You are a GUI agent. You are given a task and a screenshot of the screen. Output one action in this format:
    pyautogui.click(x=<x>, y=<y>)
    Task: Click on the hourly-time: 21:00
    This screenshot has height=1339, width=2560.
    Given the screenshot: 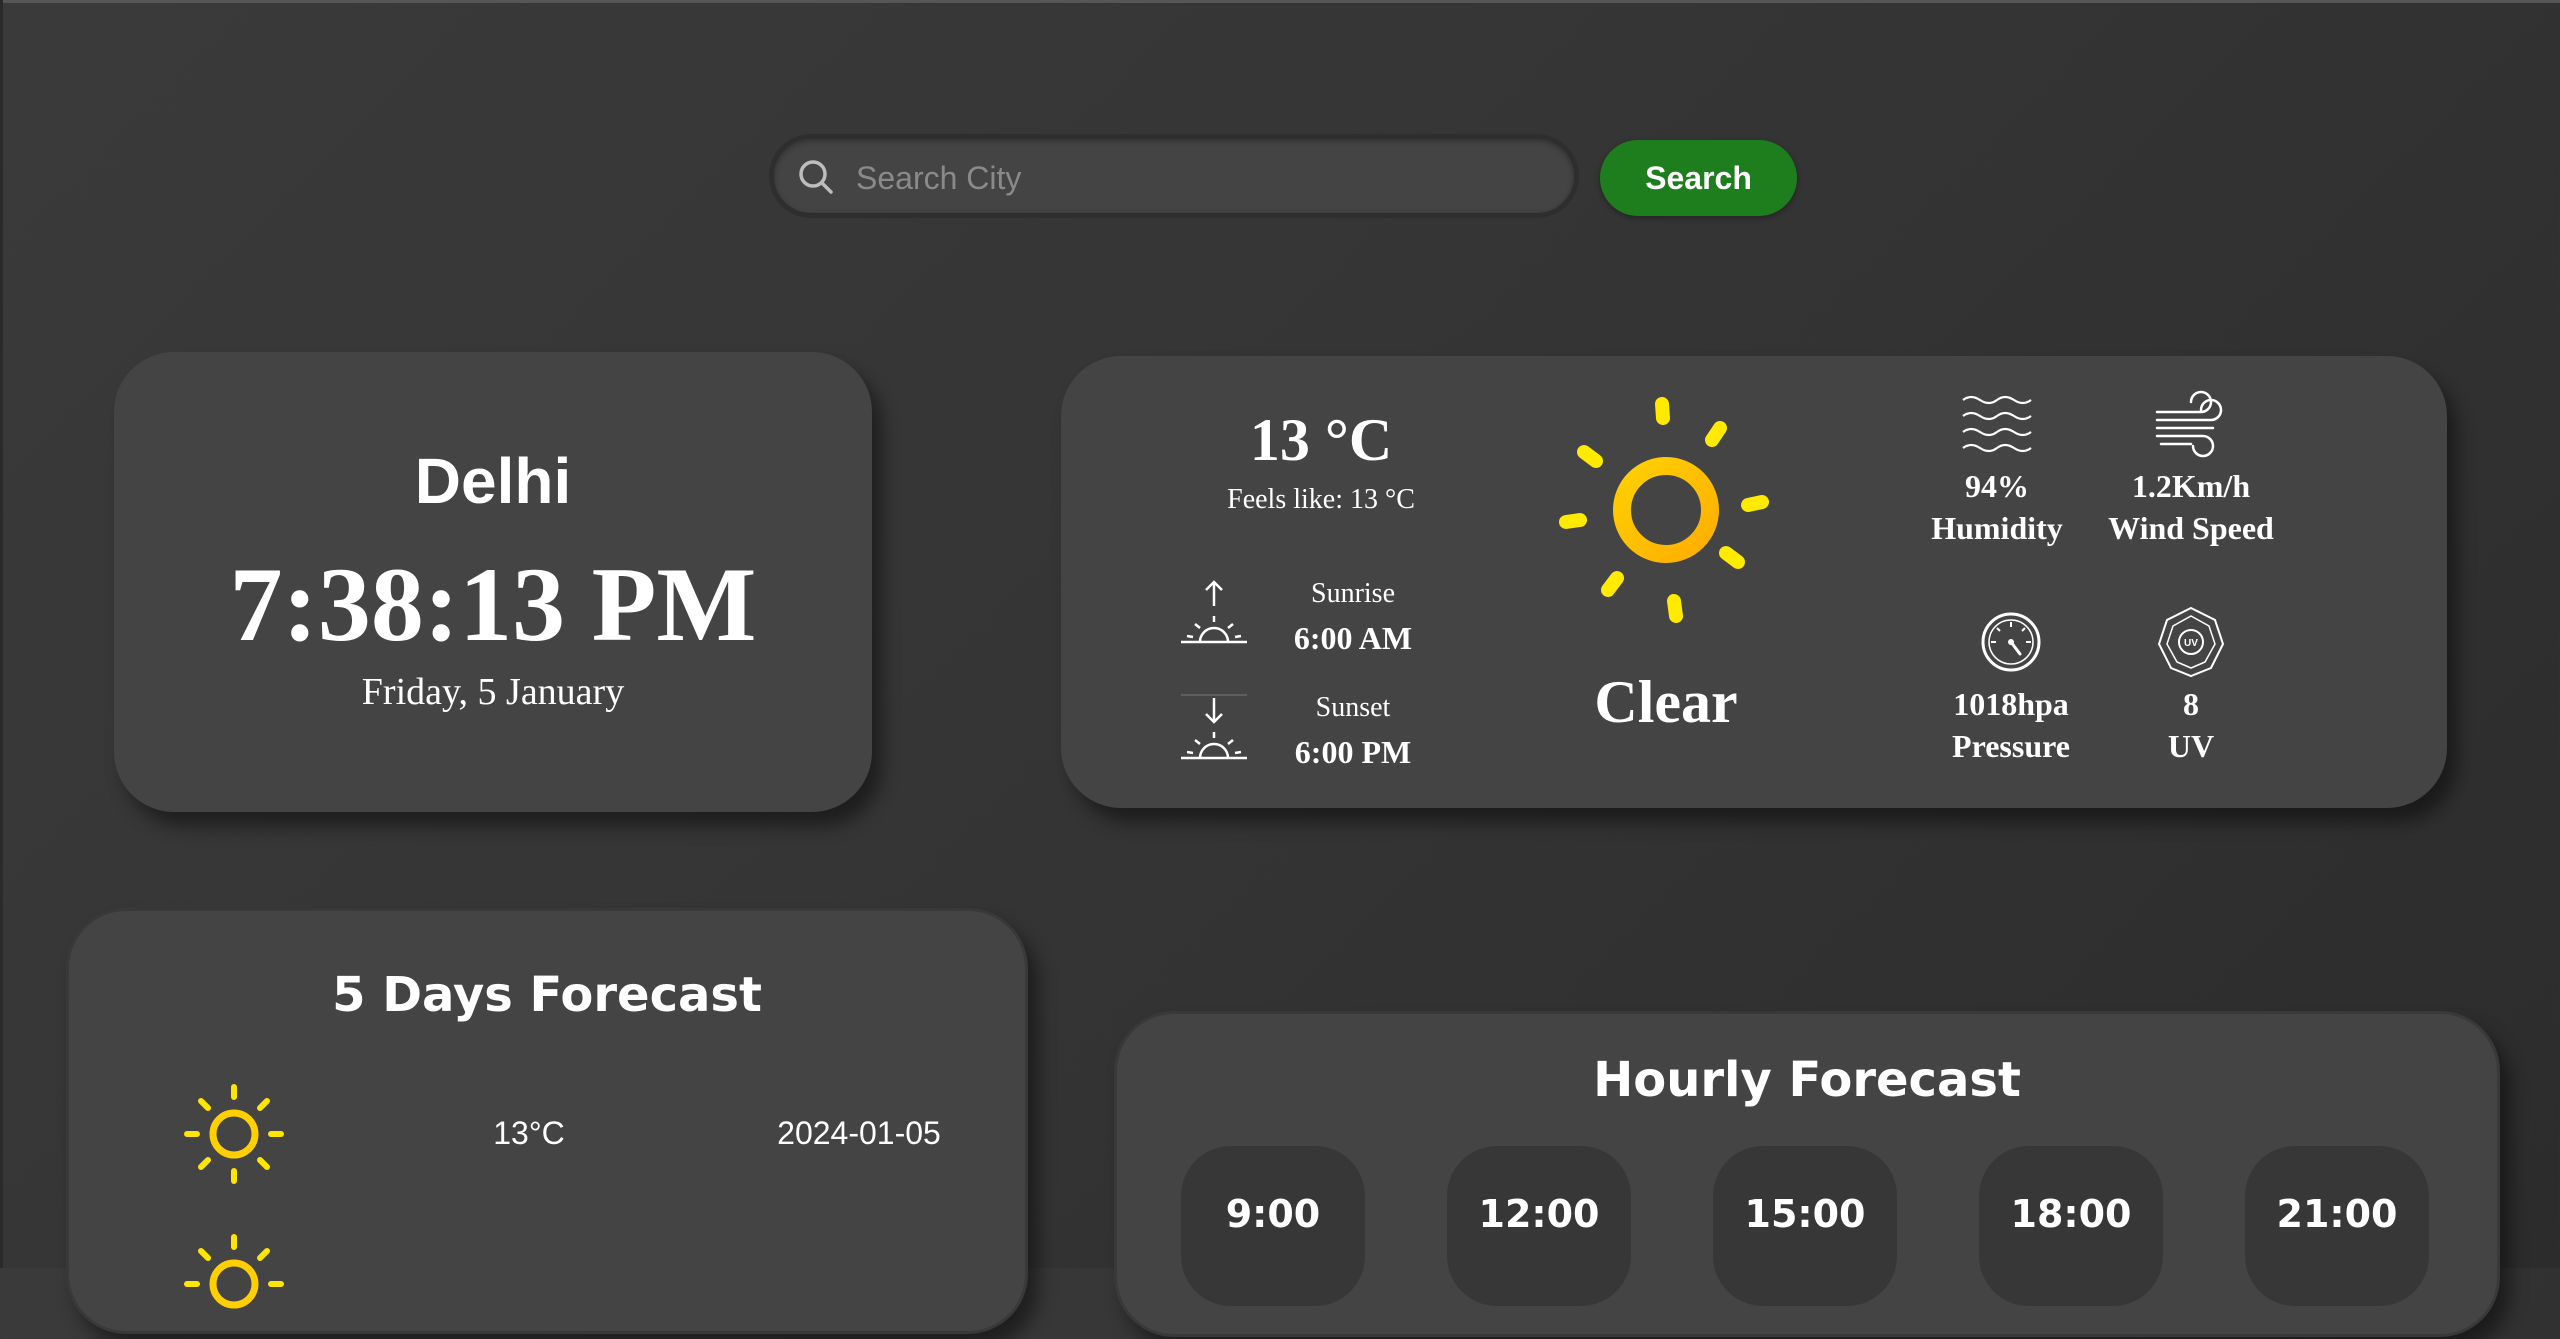 What is the action you would take?
    pyautogui.click(x=2337, y=1214)
    